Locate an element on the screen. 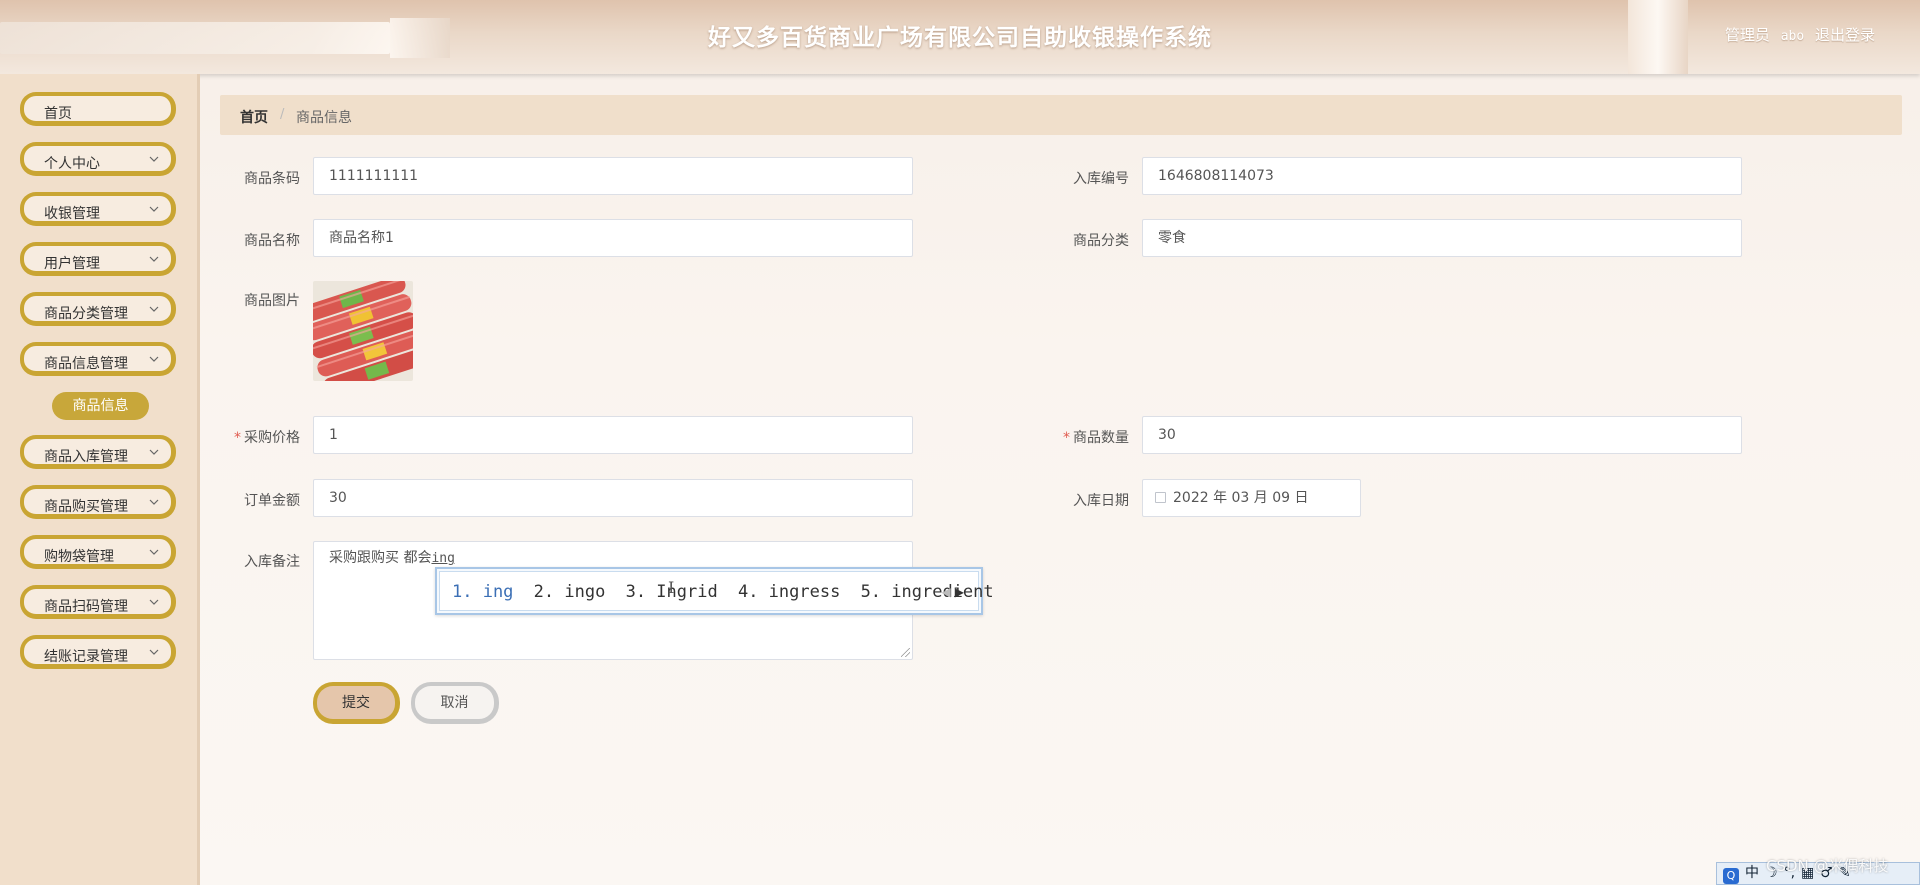 Image resolution: width=1920 pixels, height=885 pixels. remark-label: 入库备注 is located at coordinates (272, 562).